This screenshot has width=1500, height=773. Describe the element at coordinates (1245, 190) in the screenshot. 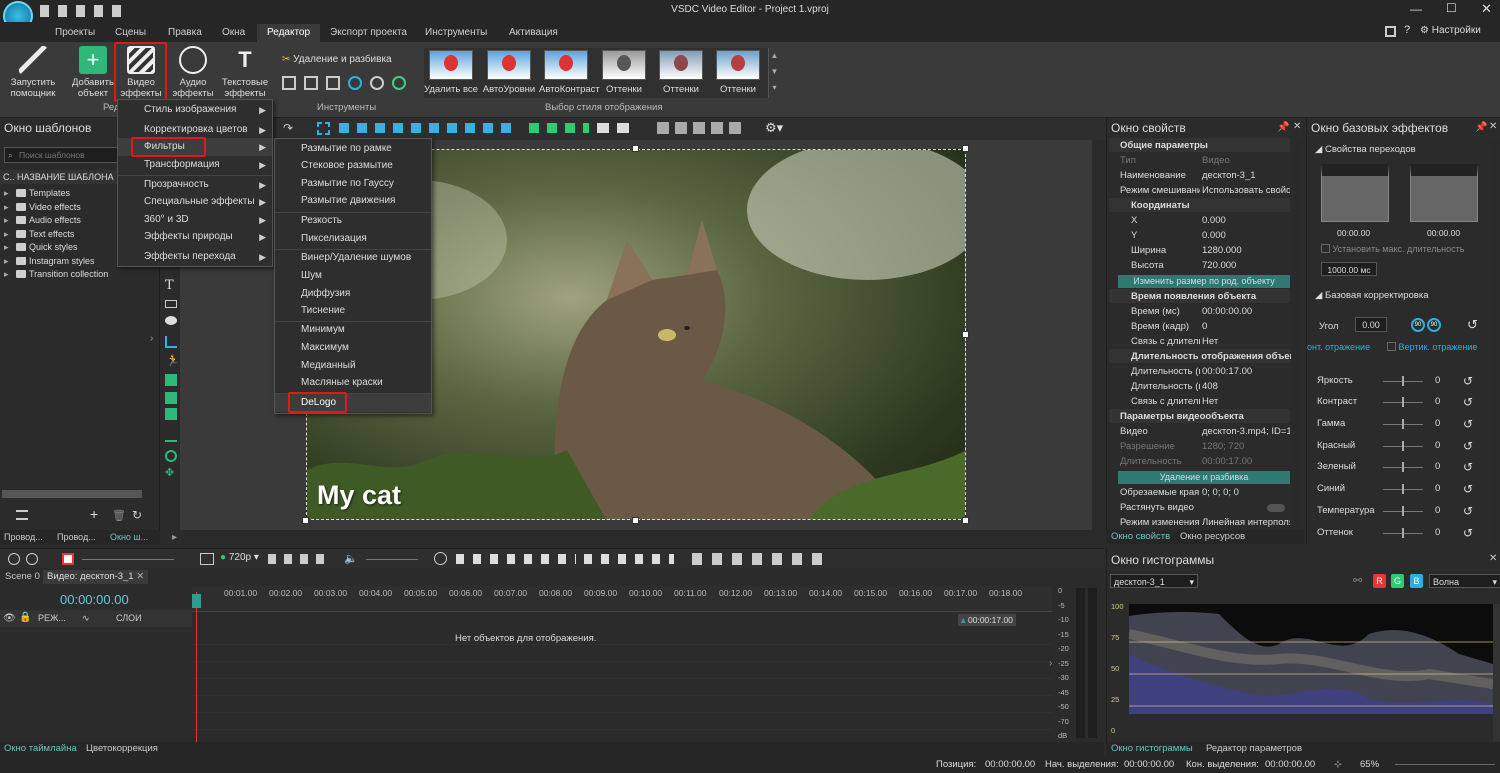

I see `prop-value: Использовать свойства` at that location.